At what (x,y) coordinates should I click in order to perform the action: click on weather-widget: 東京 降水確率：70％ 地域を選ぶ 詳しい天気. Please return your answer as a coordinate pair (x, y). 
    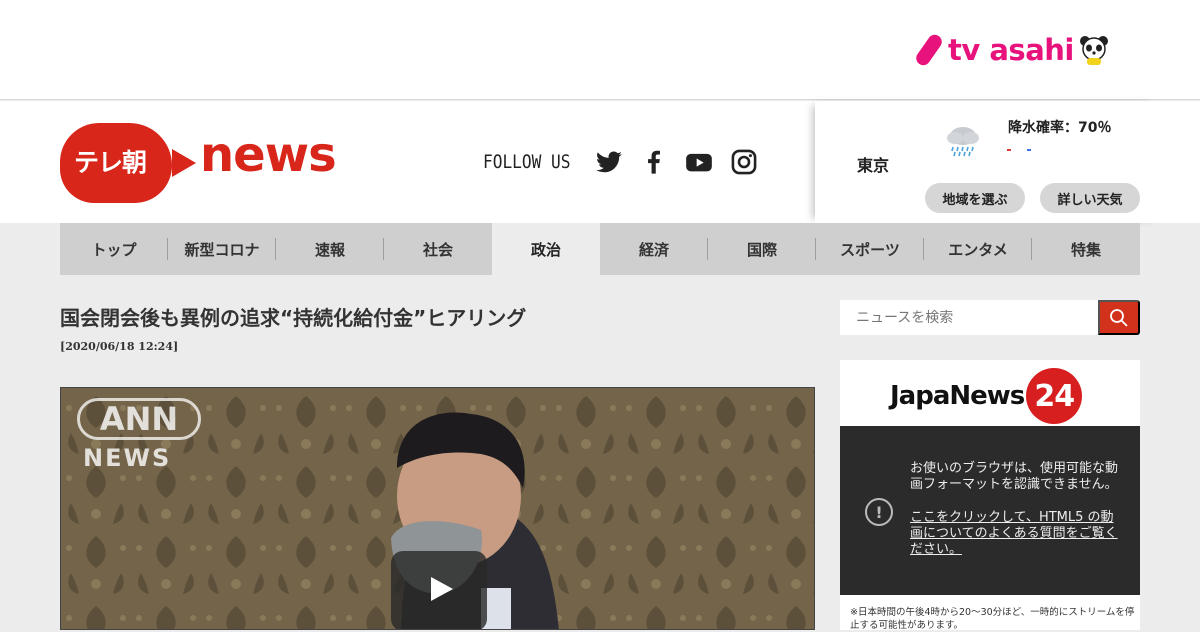
    Looking at the image, I should click on (987, 162).